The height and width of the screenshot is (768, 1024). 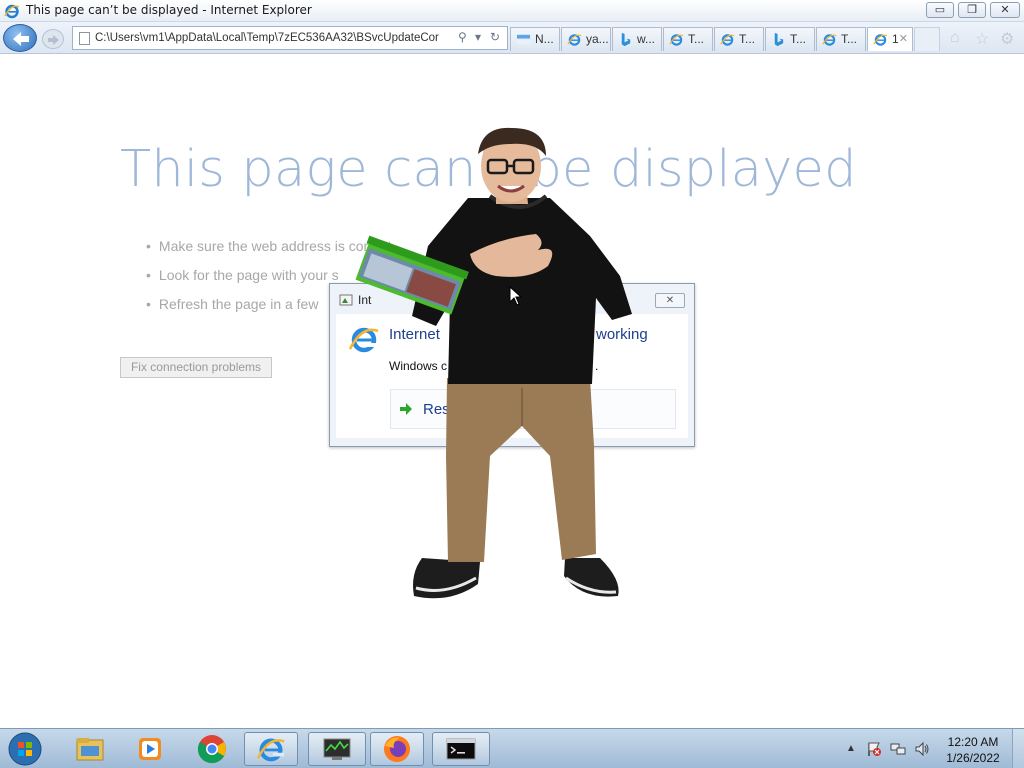 I want to click on explorer-folder-icon, so click(x=90, y=749).